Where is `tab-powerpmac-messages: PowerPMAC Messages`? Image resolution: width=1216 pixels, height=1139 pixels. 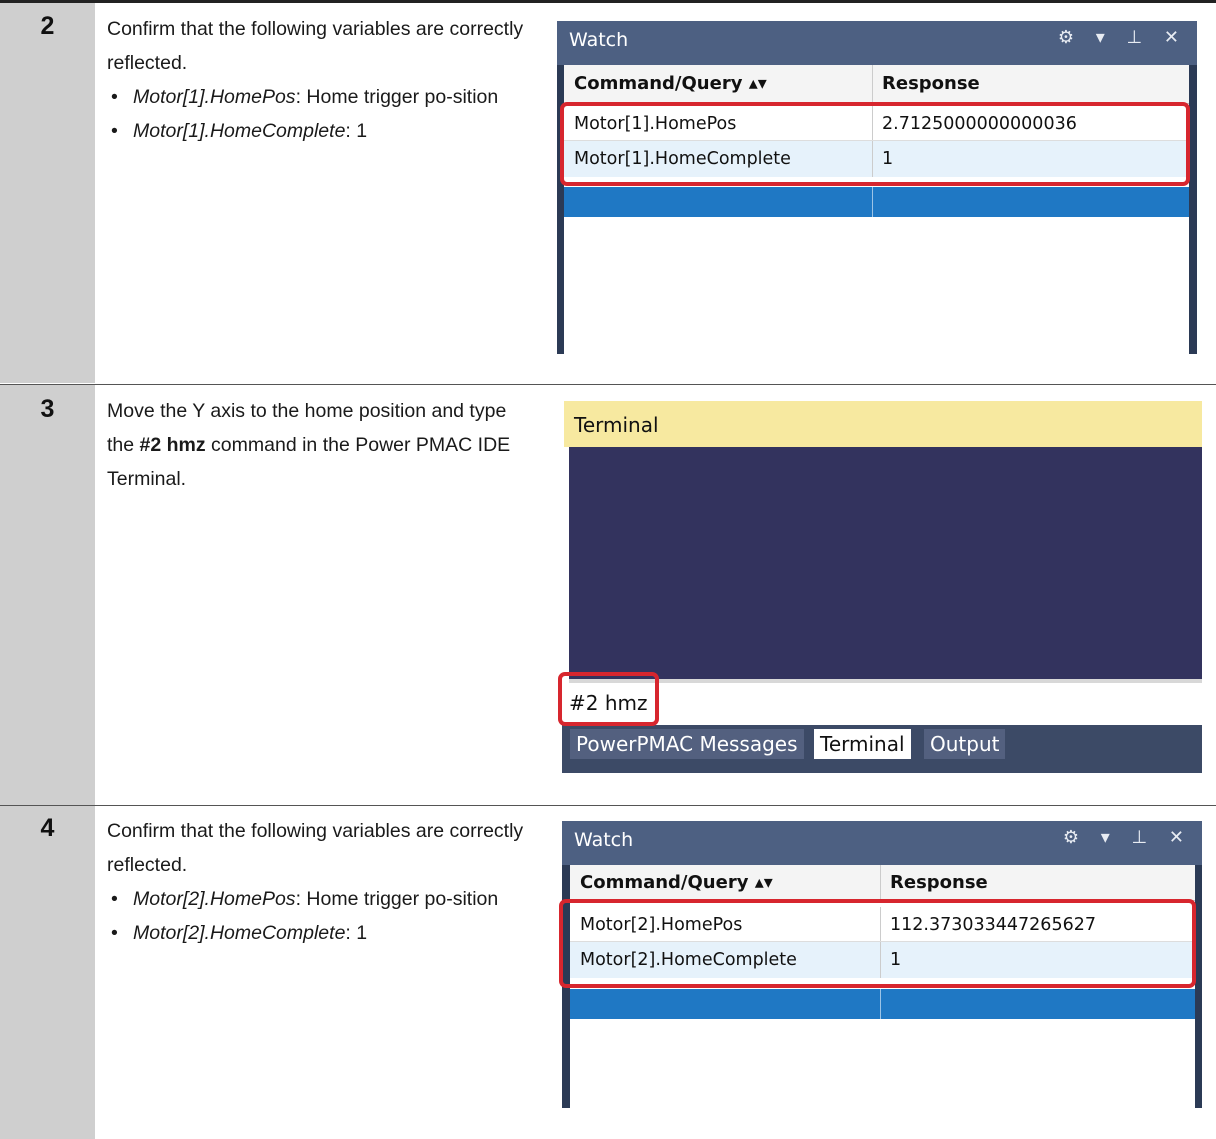 tab-powerpmac-messages: PowerPMAC Messages is located at coordinates (687, 744).